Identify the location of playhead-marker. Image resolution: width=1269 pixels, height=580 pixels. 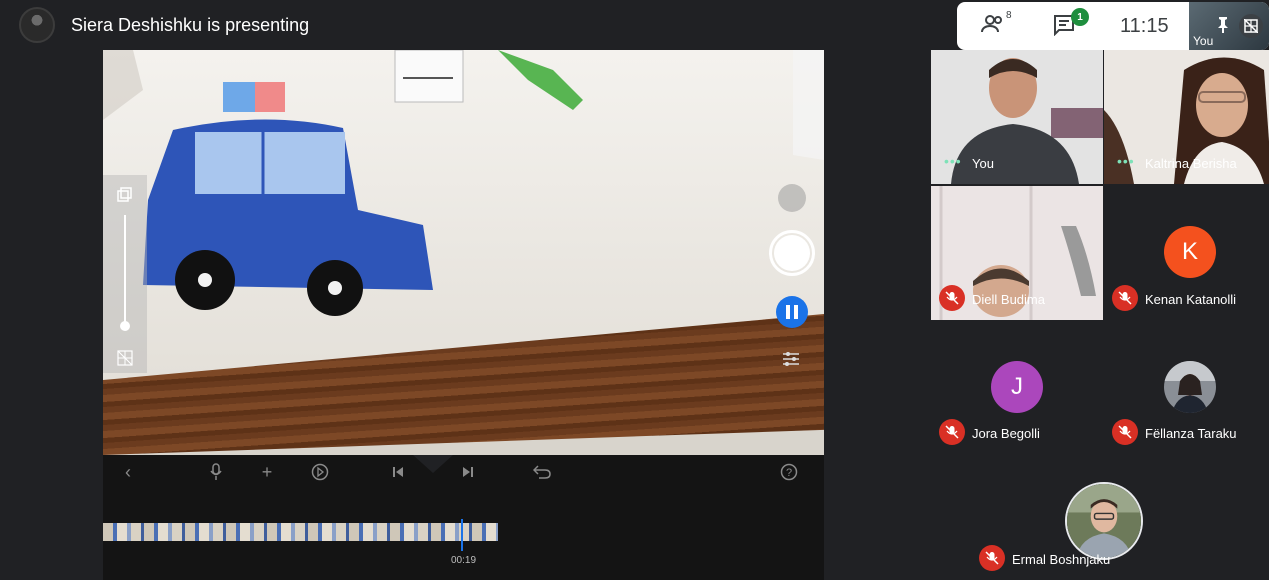
(433, 464).